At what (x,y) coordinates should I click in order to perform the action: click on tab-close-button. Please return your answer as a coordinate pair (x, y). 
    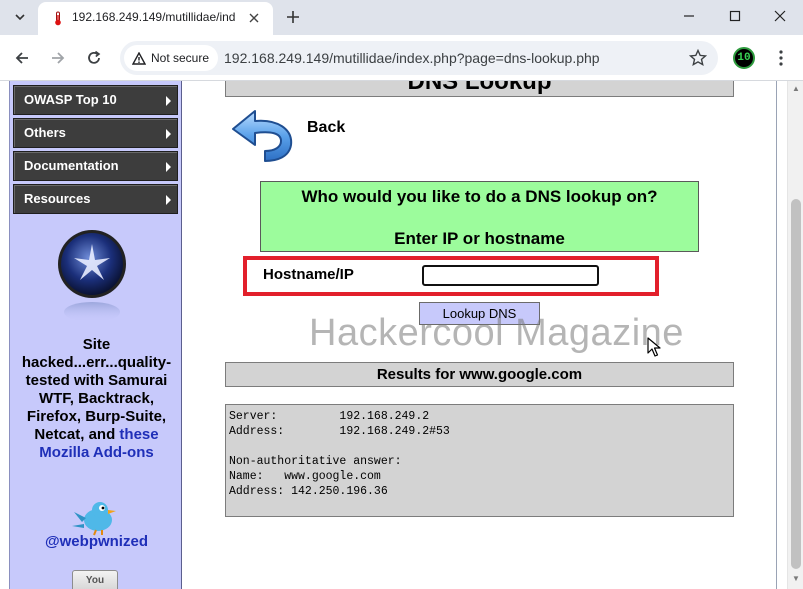
    Looking at the image, I should click on (254, 18).